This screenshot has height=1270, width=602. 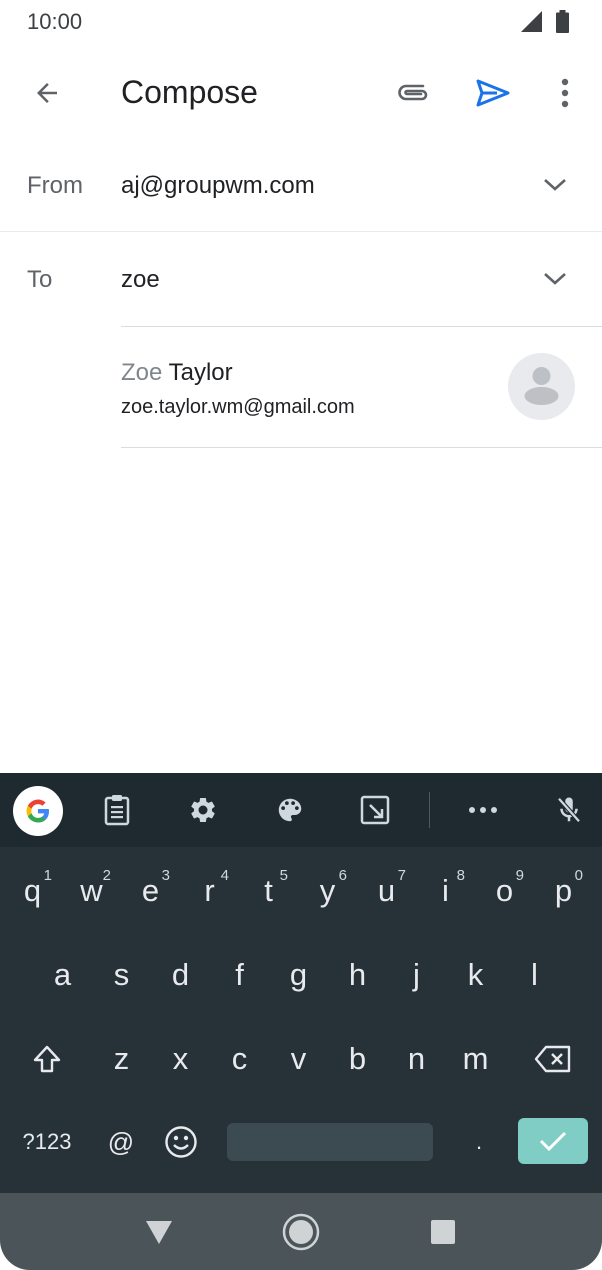 I want to click on key-hint: 7, so click(x=401, y=875).